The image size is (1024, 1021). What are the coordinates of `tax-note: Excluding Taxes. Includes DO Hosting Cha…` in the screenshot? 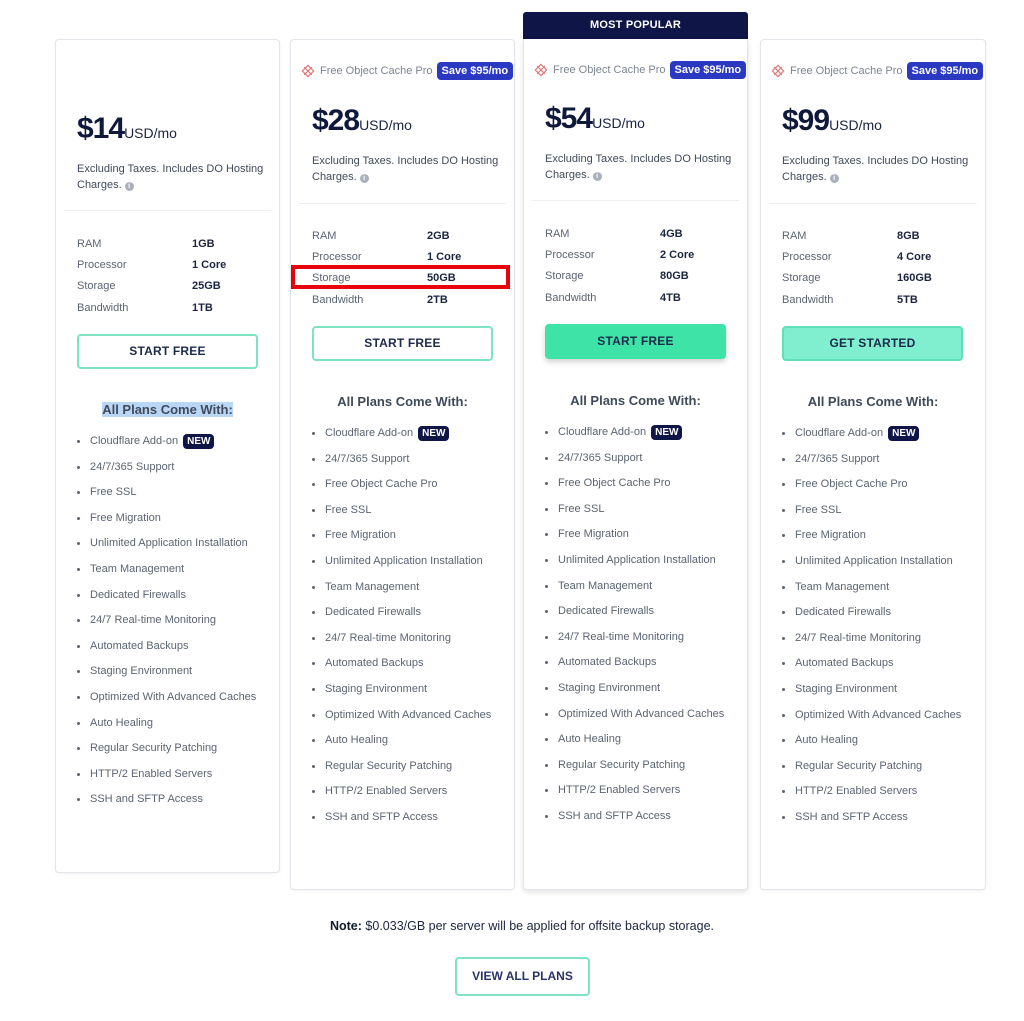 It's located at (172, 177).